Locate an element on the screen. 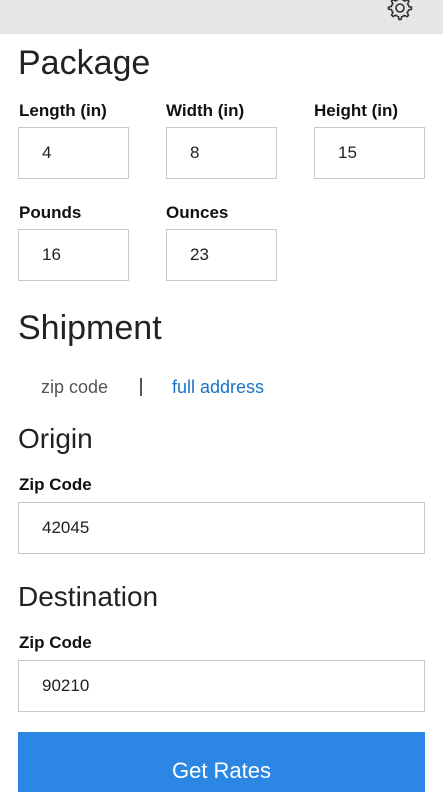 The width and height of the screenshot is (443, 792). top-bar is located at coordinates (221, 17).